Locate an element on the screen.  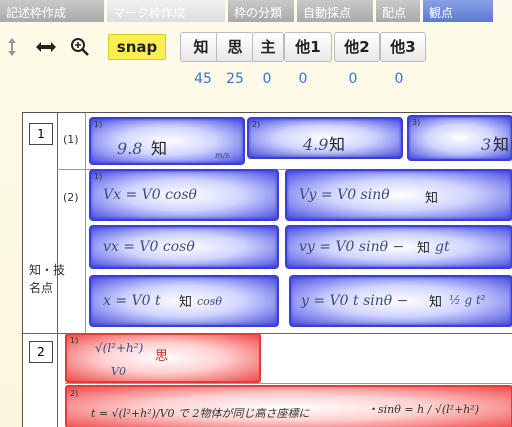
count-other3: 0 is located at coordinates (399, 79).